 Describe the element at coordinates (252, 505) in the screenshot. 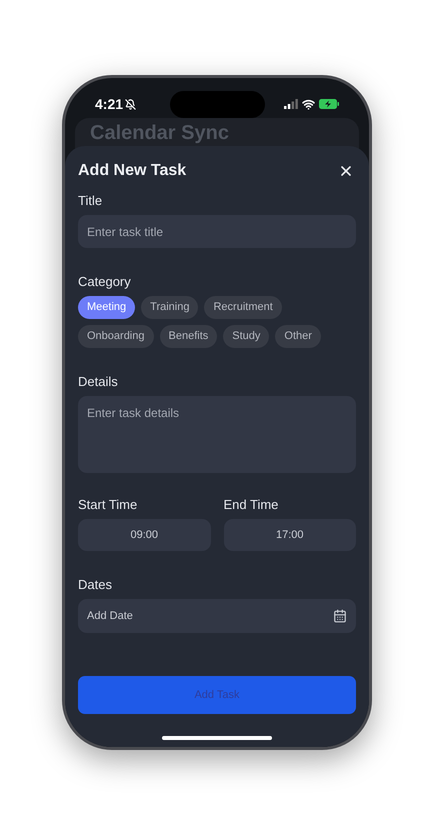

I see `field-label: End Time` at that location.